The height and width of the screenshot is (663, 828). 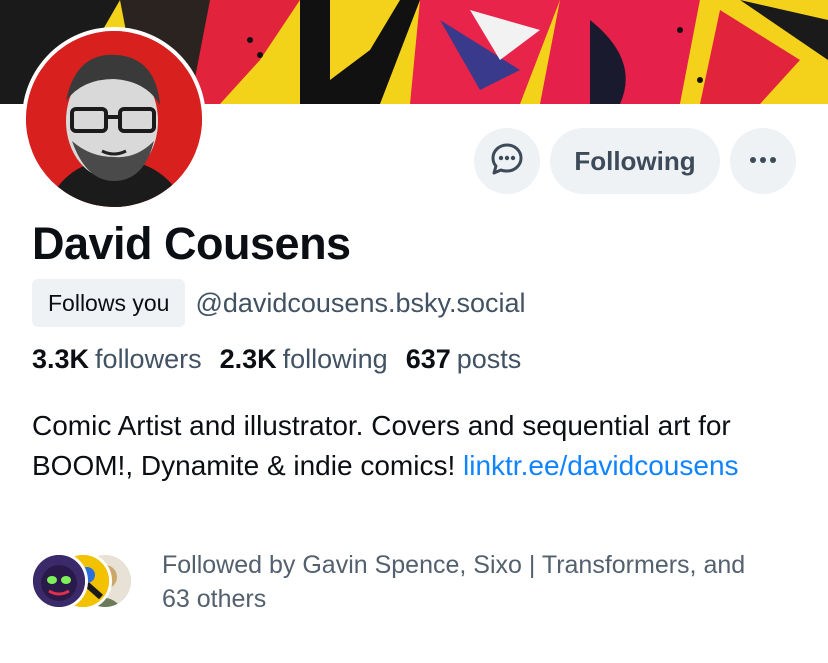 I want to click on avatar, so click(x=114, y=119).